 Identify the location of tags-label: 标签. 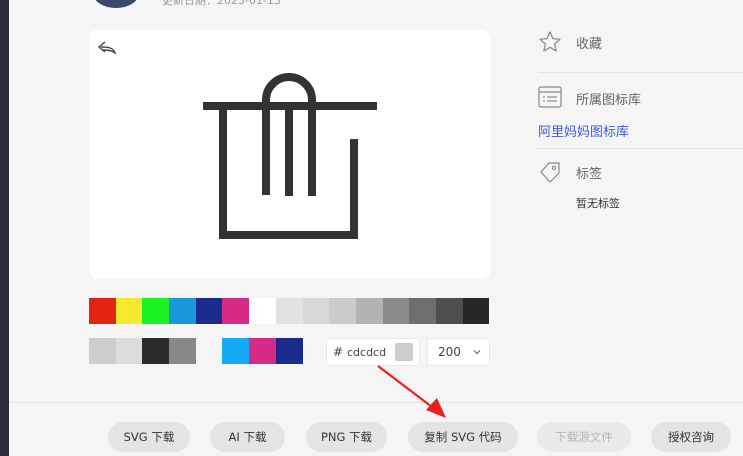
(589, 174).